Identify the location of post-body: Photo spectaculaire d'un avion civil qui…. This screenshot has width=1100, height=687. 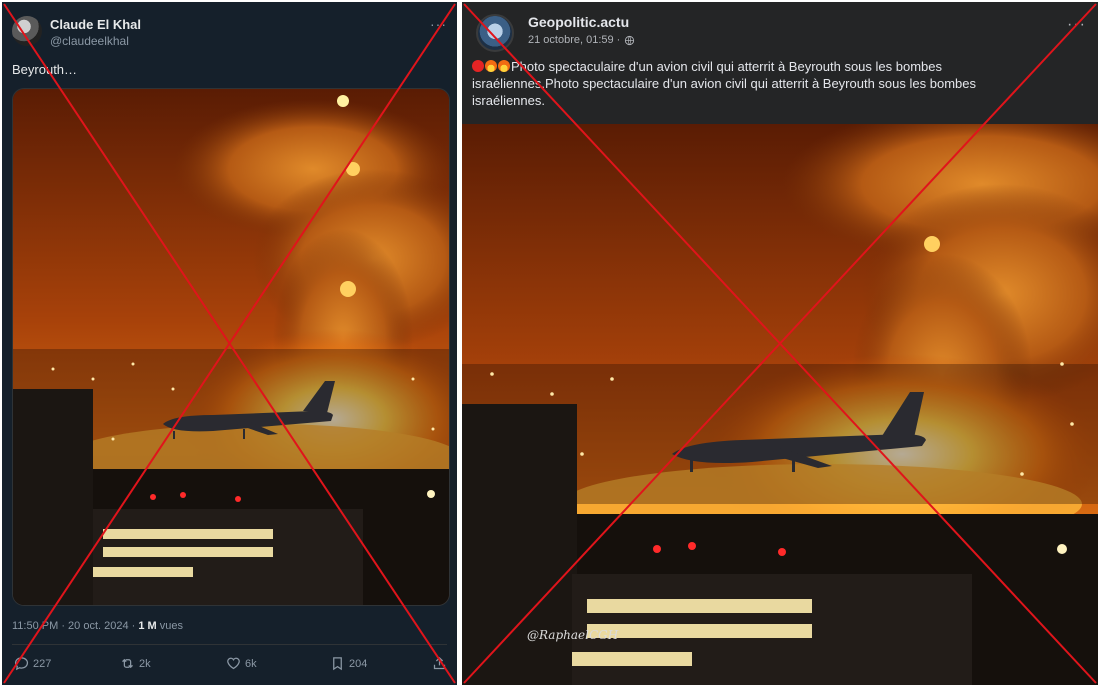
(724, 83).